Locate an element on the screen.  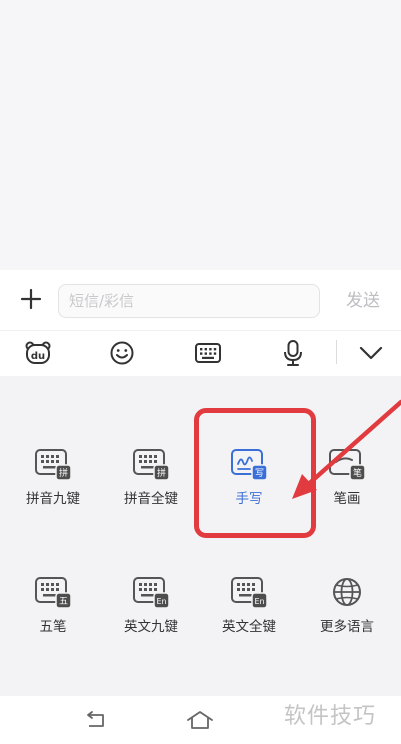
sms-input: 短信/彩信 is located at coordinates (189, 301).